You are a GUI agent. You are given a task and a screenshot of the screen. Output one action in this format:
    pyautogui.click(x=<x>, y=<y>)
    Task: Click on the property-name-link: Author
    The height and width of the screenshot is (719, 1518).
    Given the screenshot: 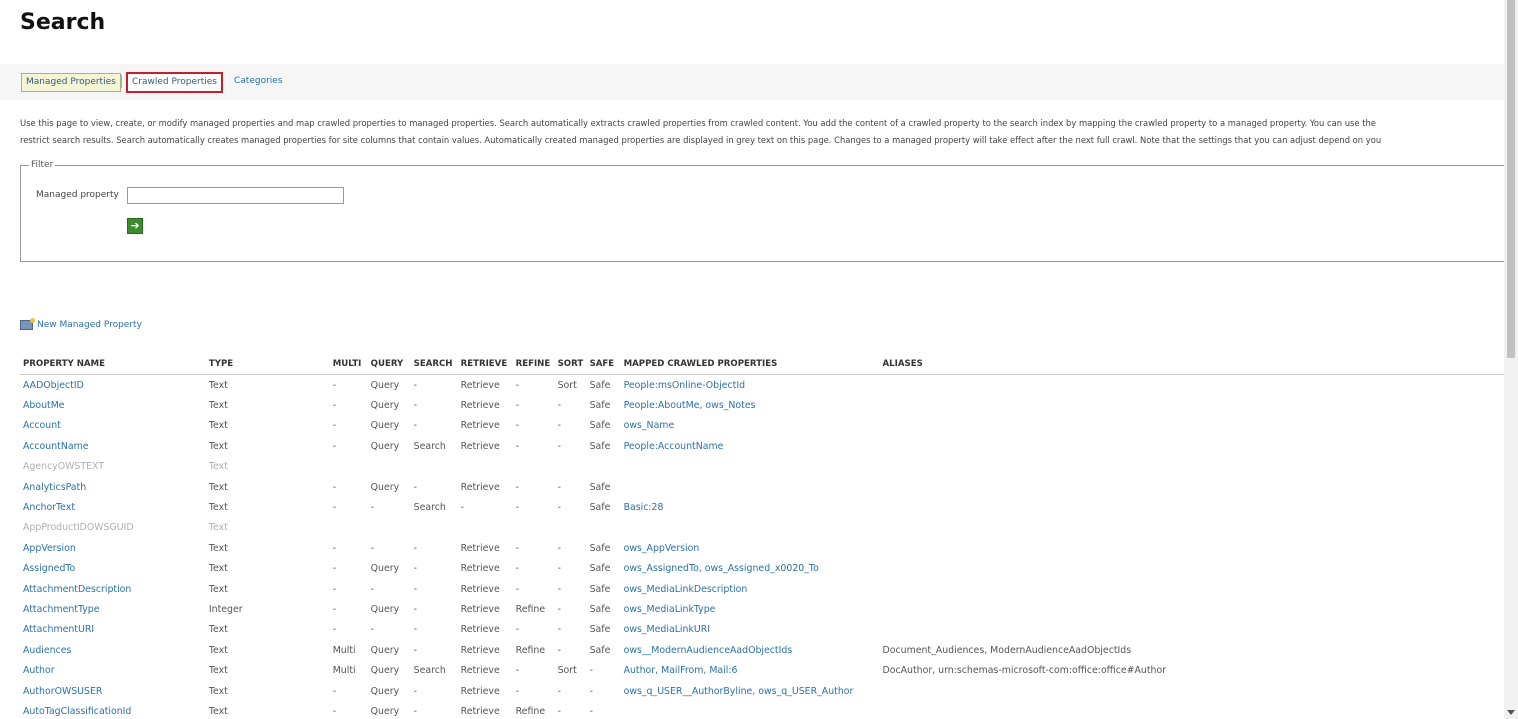 What is the action you would take?
    pyautogui.click(x=113, y=670)
    